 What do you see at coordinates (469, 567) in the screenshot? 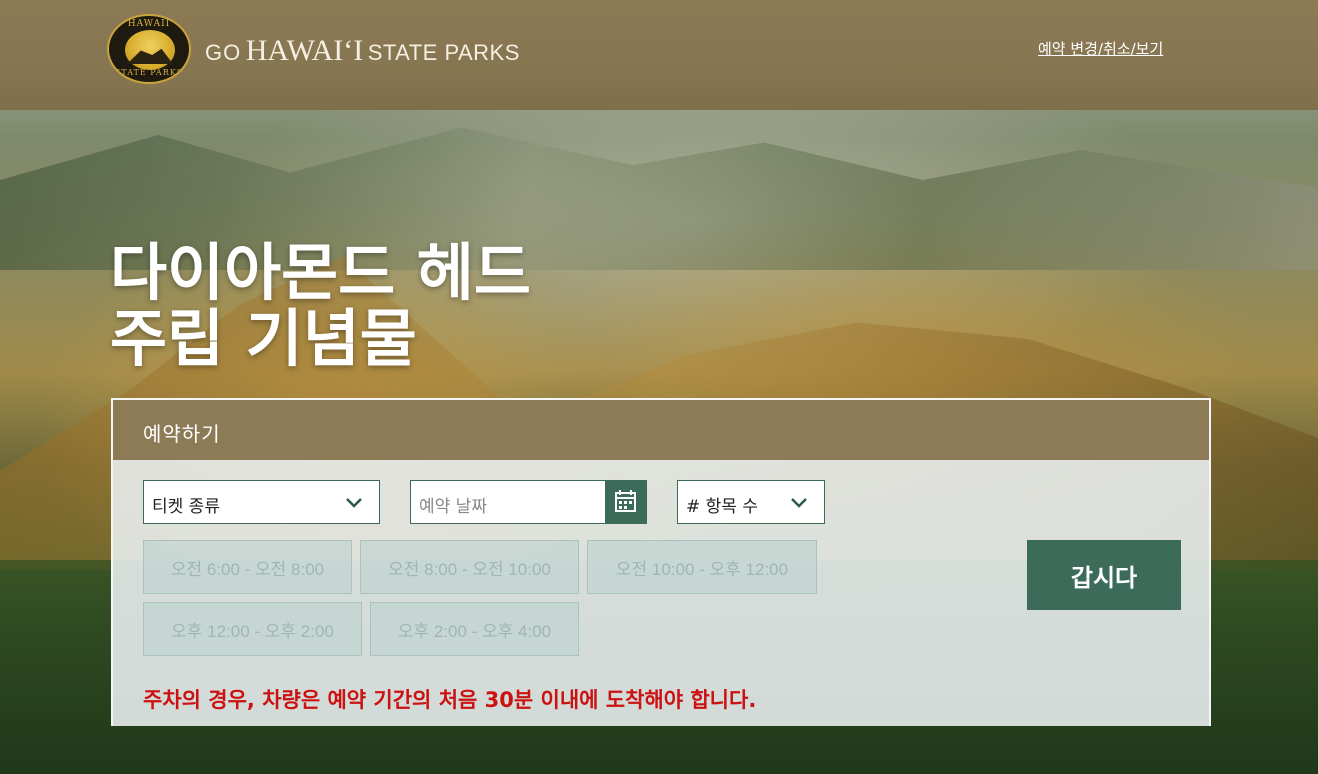
I see `time-slot-button: 오전 8:00 - 오전 10:00` at bounding box center [469, 567].